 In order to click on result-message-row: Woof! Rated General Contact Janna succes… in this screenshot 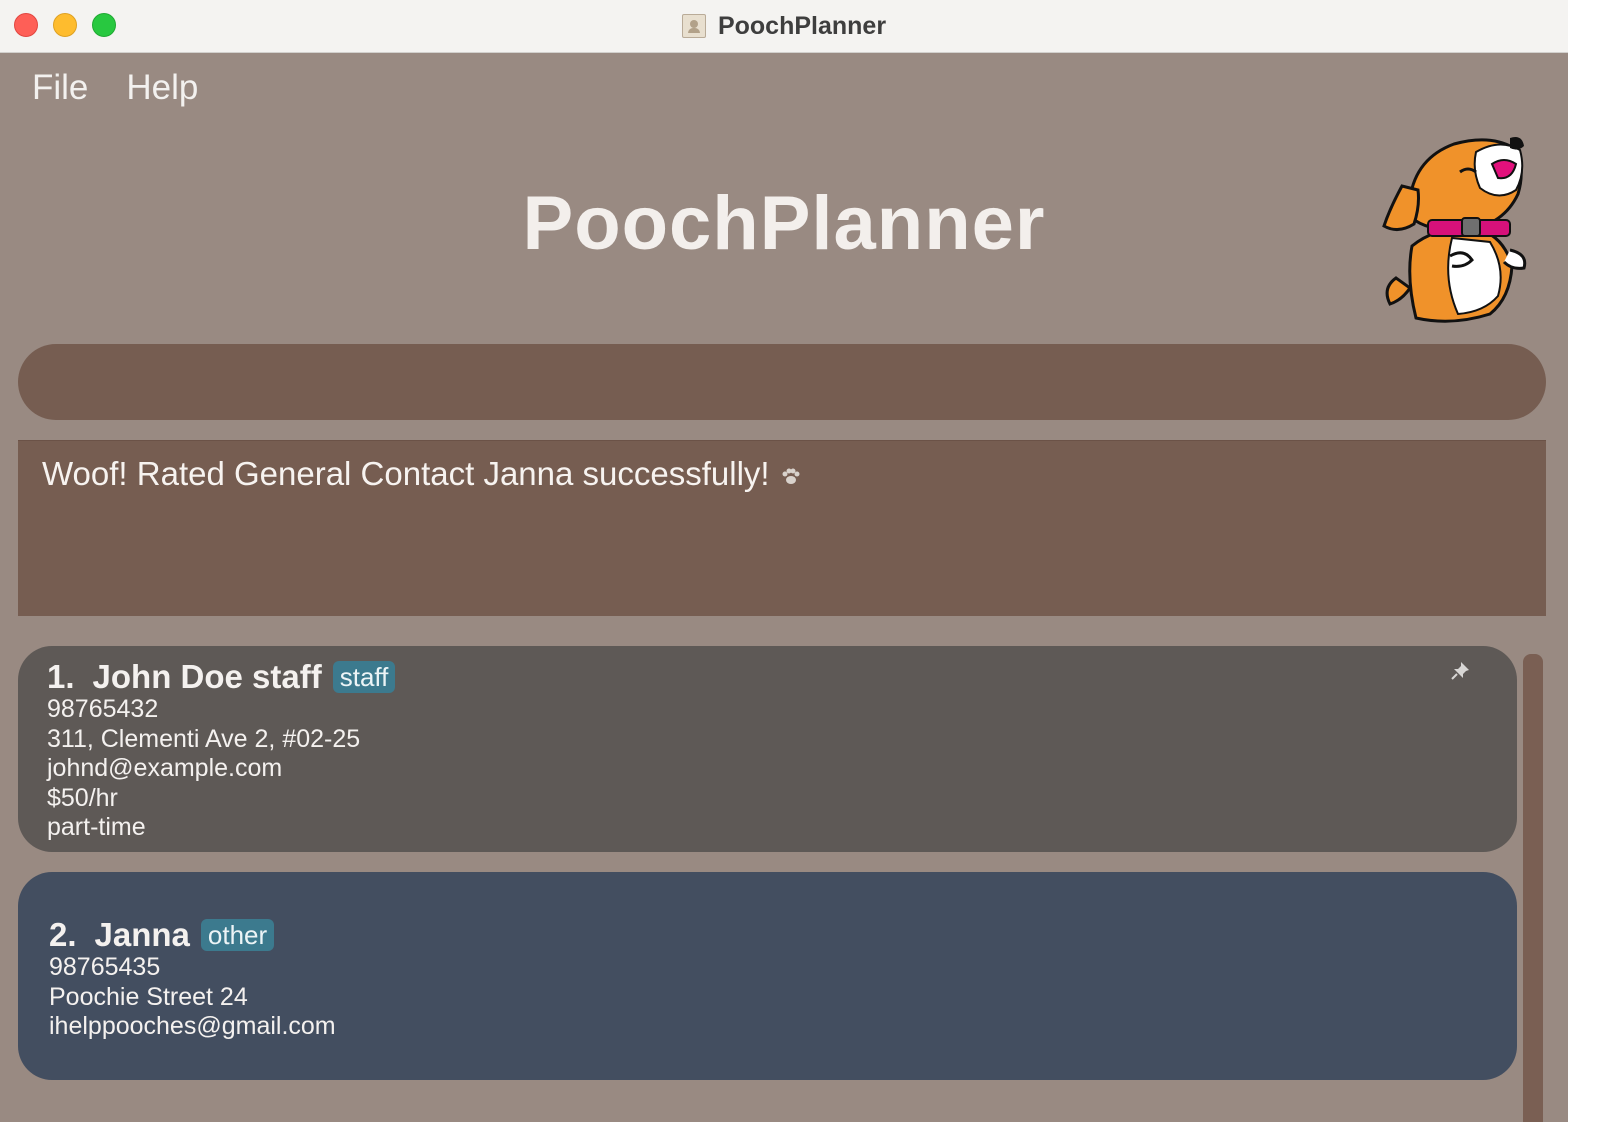, I will do `click(422, 474)`.